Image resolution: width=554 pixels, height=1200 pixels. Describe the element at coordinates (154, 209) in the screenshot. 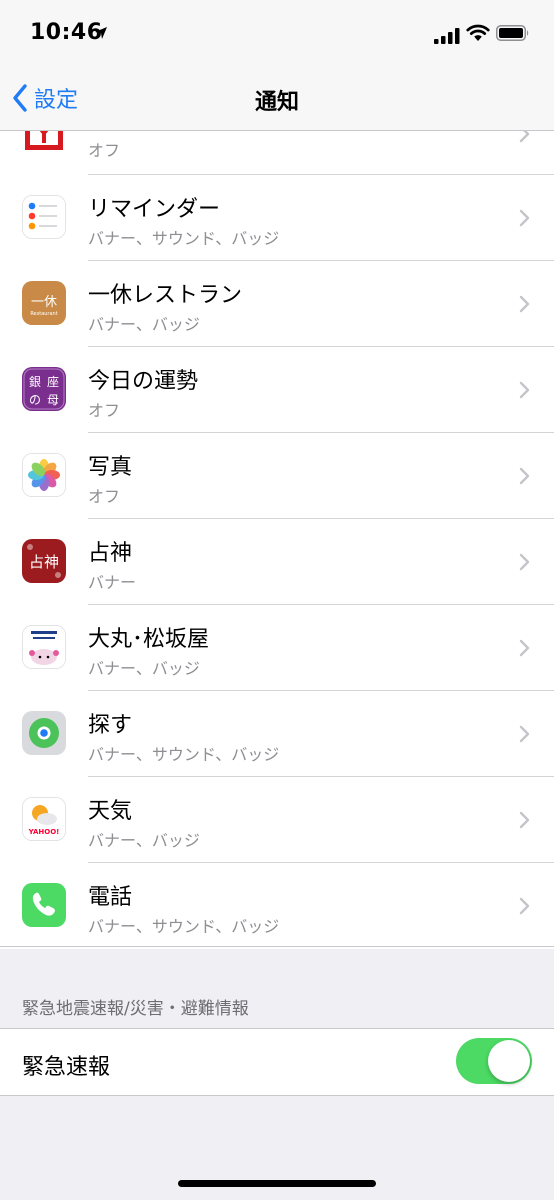

I see `app-name: リマインダー` at that location.